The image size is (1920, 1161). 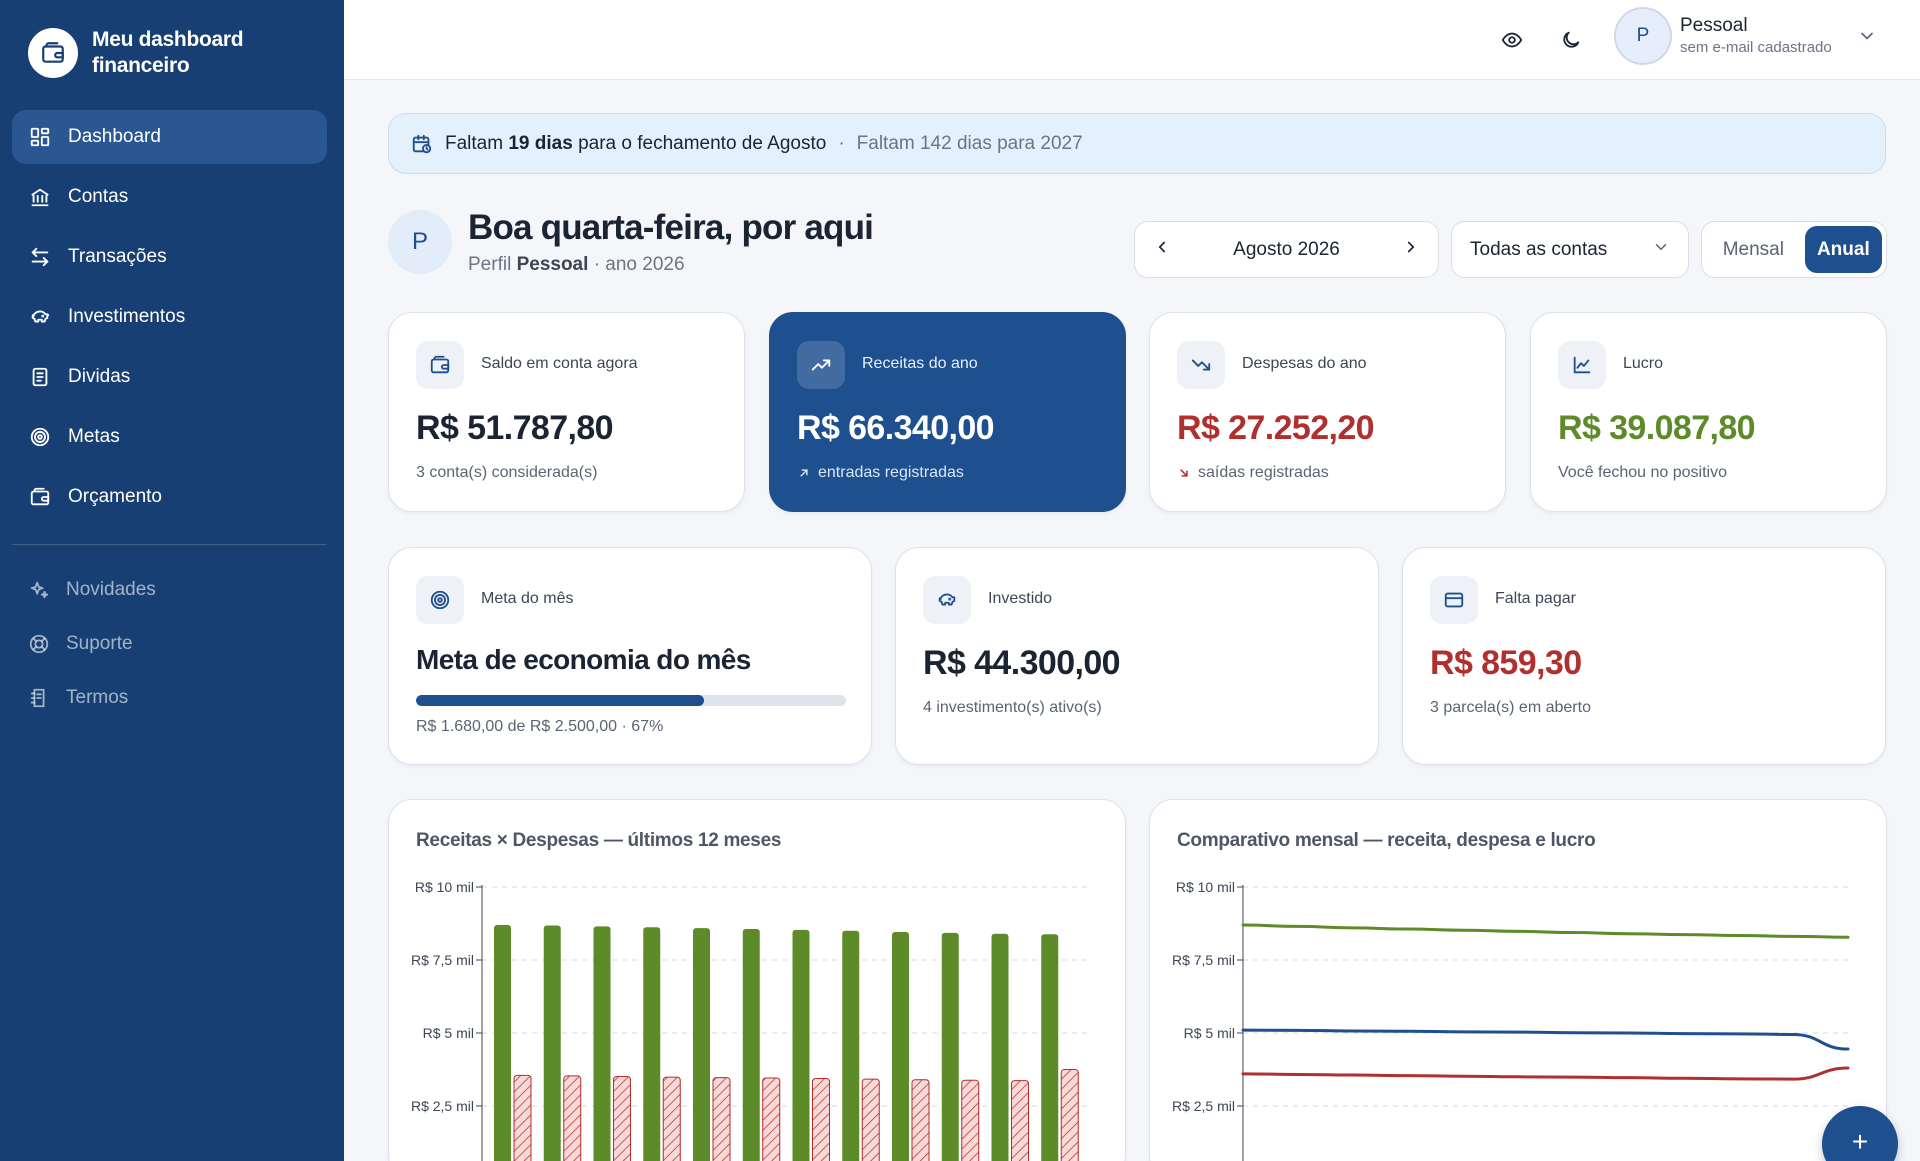 What do you see at coordinates (1454, 600) in the screenshot?
I see `credit-card-icon` at bounding box center [1454, 600].